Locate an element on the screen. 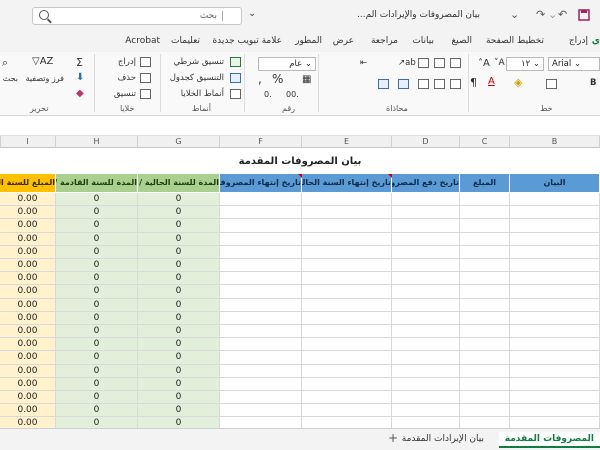  sheet-tab-revenues: بيان الإيرادات المقدمة is located at coordinates (443, 440).